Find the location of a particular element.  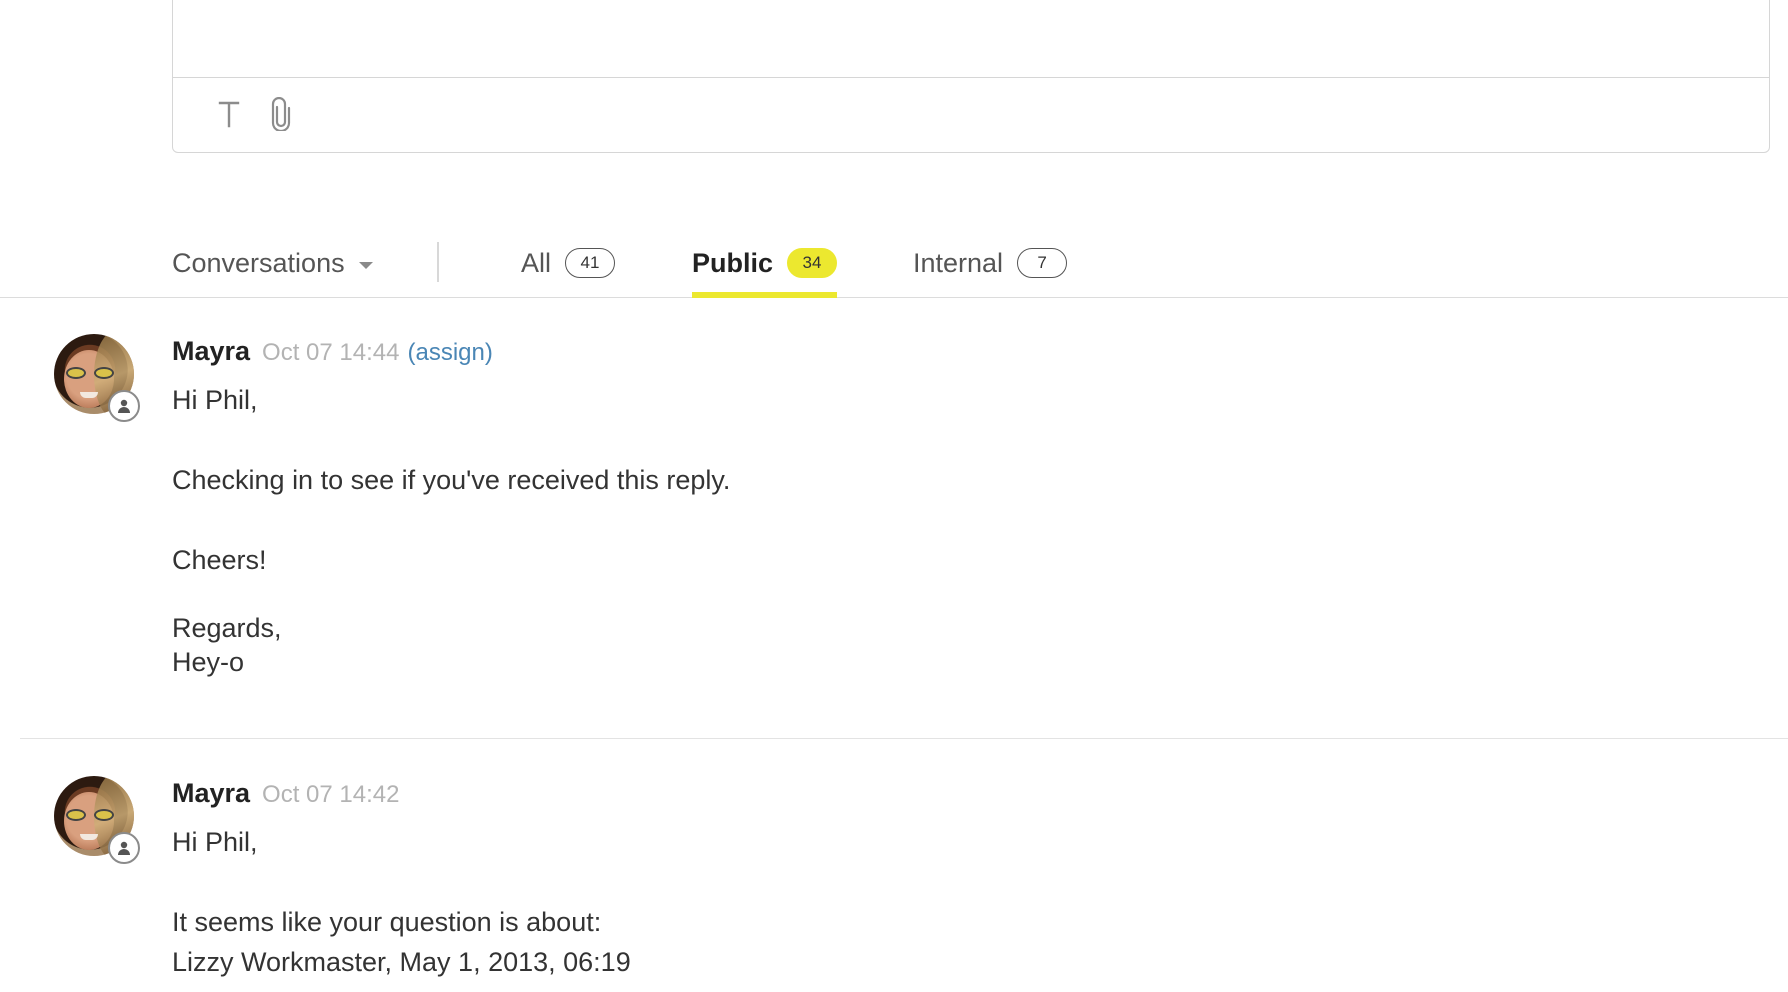

message-divider is located at coordinates (904, 738).